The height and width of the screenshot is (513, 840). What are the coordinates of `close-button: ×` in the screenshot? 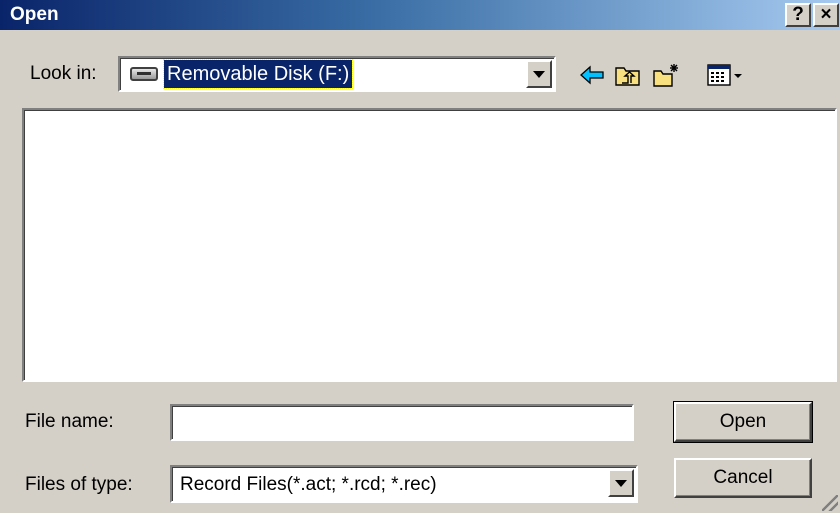 It's located at (826, 15).